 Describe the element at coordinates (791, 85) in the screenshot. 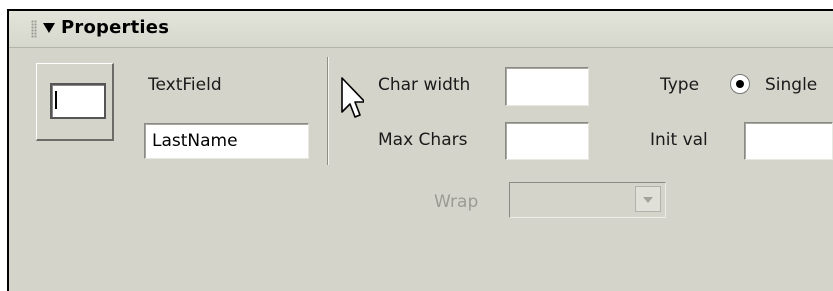

I see `type-single-label: Single` at that location.